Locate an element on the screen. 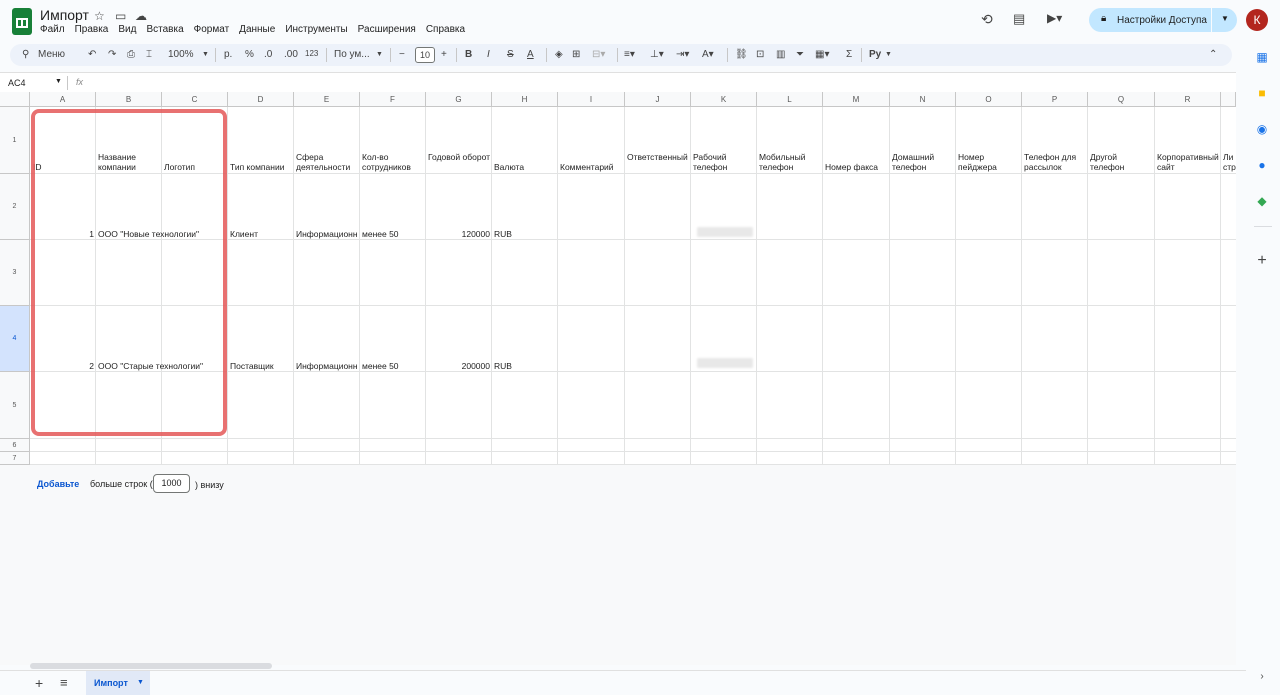 The width and height of the screenshot is (1280, 695). avatar: К is located at coordinates (1257, 20).